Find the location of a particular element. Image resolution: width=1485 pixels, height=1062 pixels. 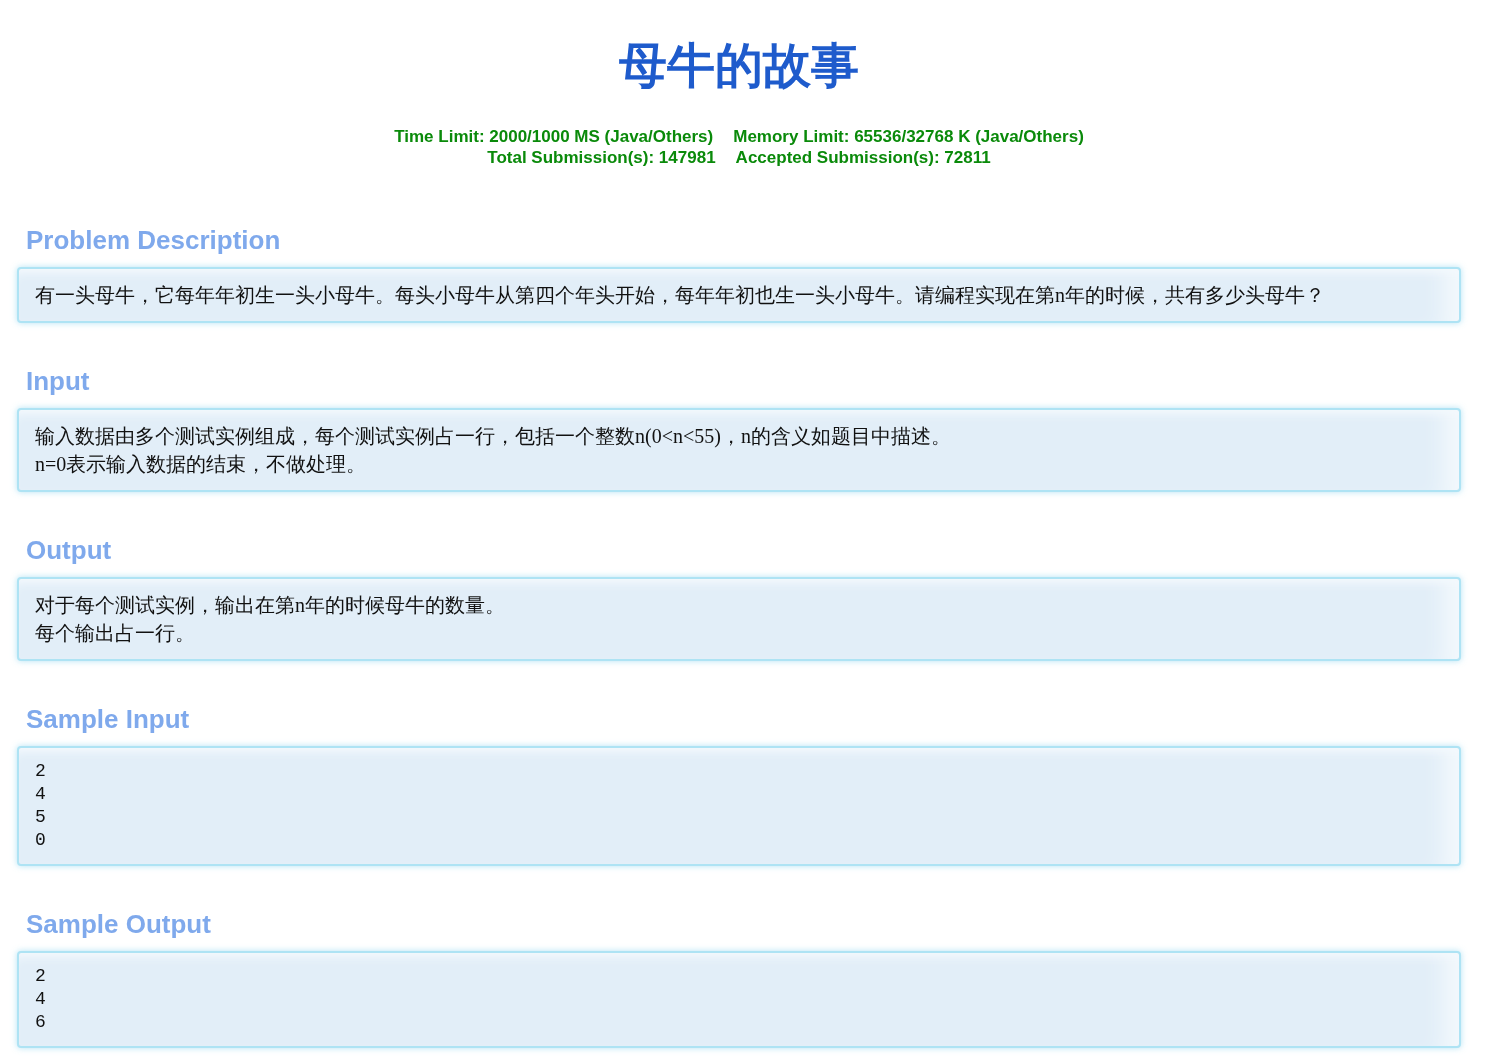

stat-text: Accepted Submission(s): 72811 is located at coordinates (863, 157).